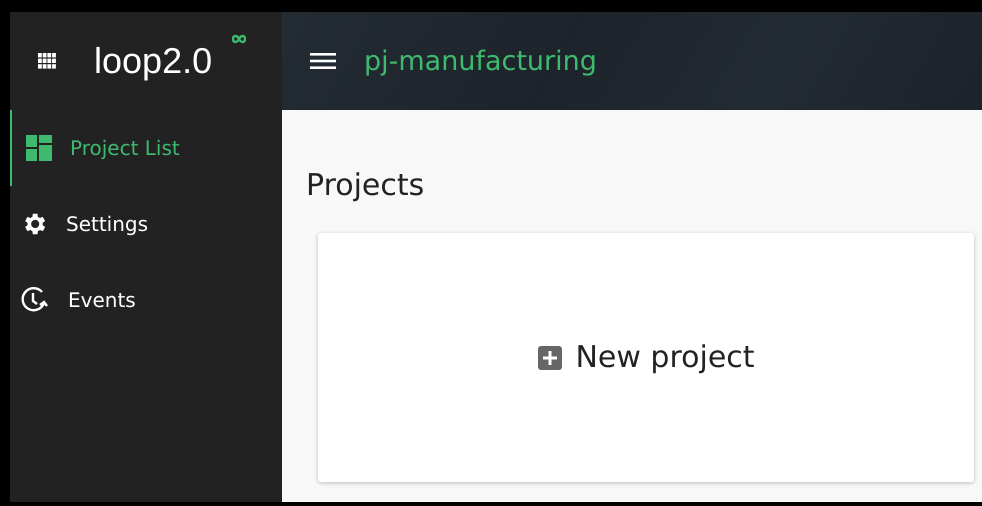 The width and height of the screenshot is (982, 506). What do you see at coordinates (665, 357) in the screenshot?
I see `new-project-label: New project` at bounding box center [665, 357].